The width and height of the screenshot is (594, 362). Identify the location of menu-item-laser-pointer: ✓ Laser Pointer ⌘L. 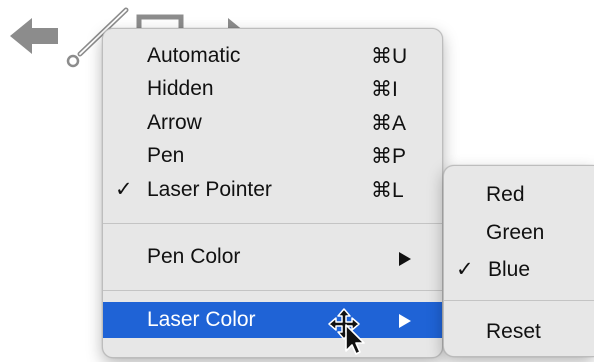
(272, 190).